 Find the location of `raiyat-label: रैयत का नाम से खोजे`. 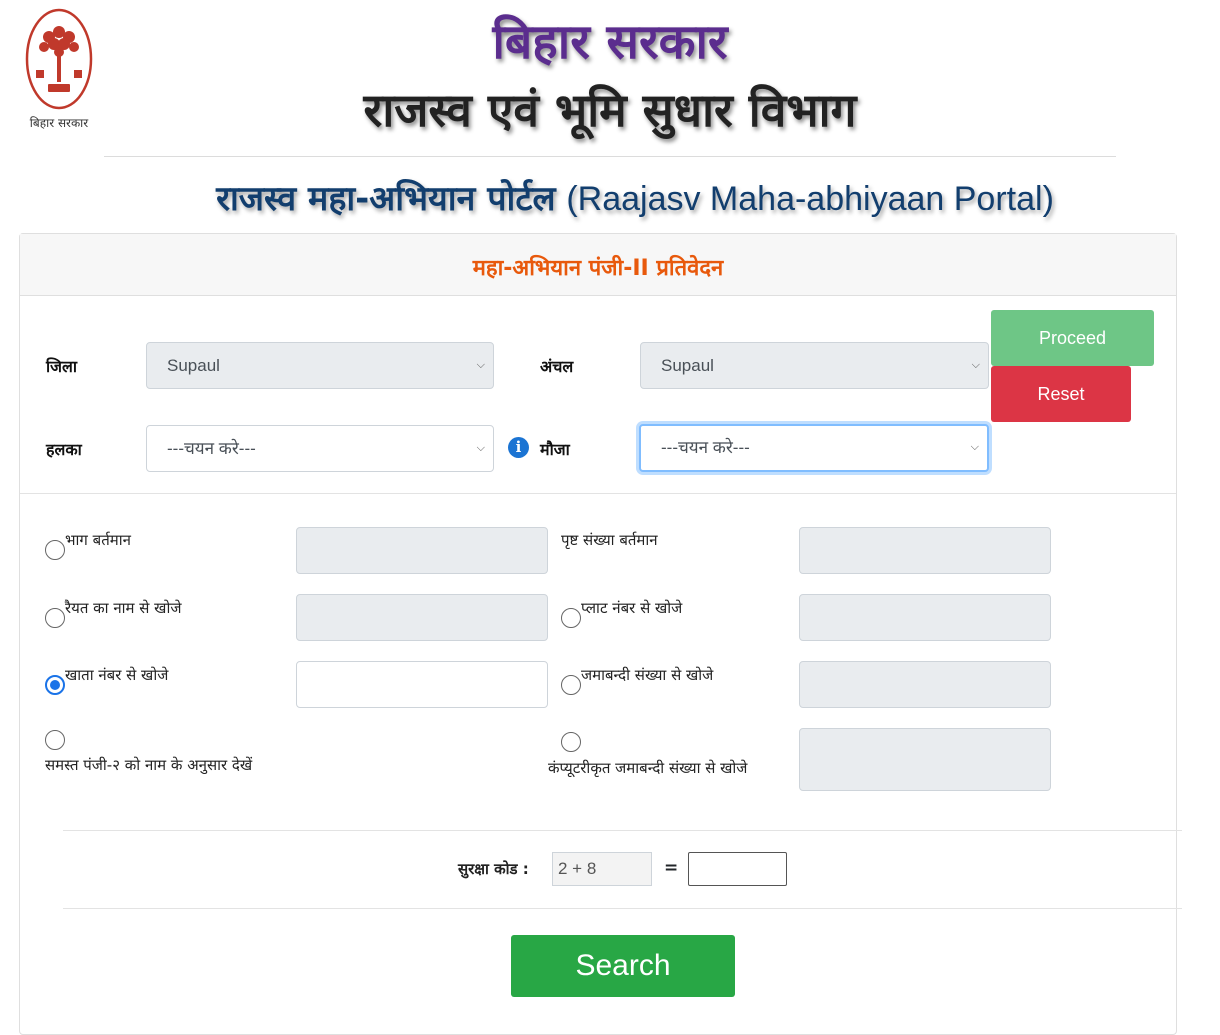

raiyat-label: रैयत का नाम से खोजे is located at coordinates (123, 608).